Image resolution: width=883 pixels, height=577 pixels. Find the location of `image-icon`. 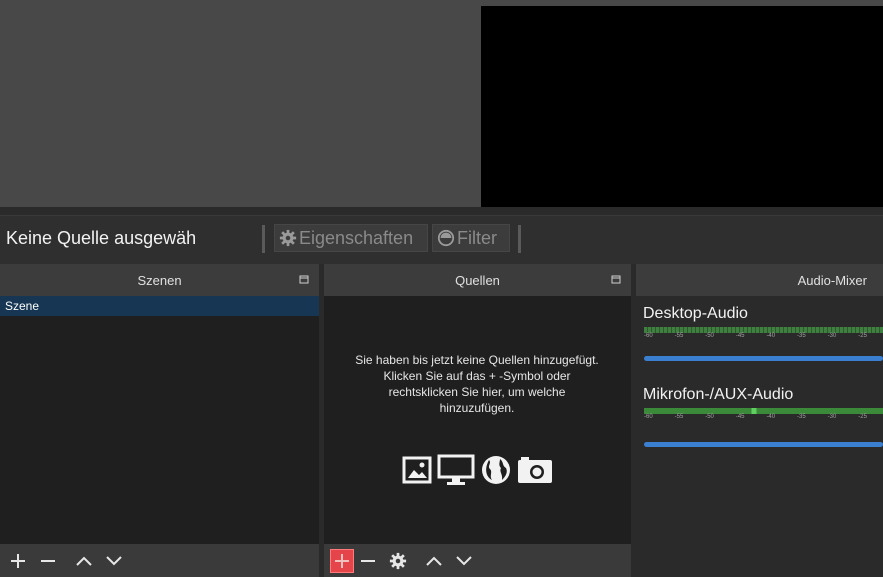

image-icon is located at coordinates (417, 470).